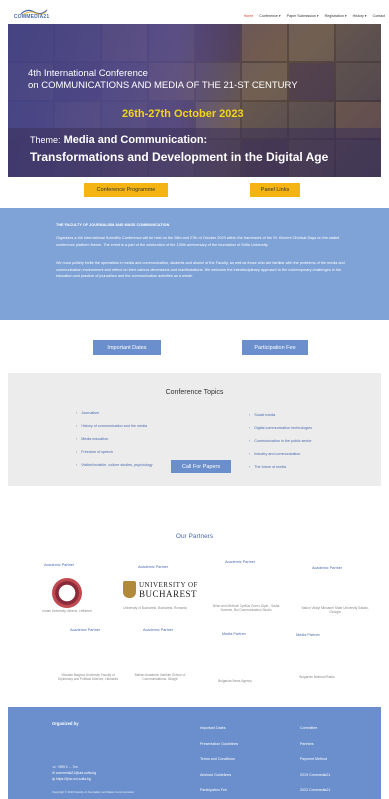 The width and height of the screenshot is (389, 799). What do you see at coordinates (194, 536) in the screenshot?
I see `partners-title: Our Partners` at bounding box center [194, 536].